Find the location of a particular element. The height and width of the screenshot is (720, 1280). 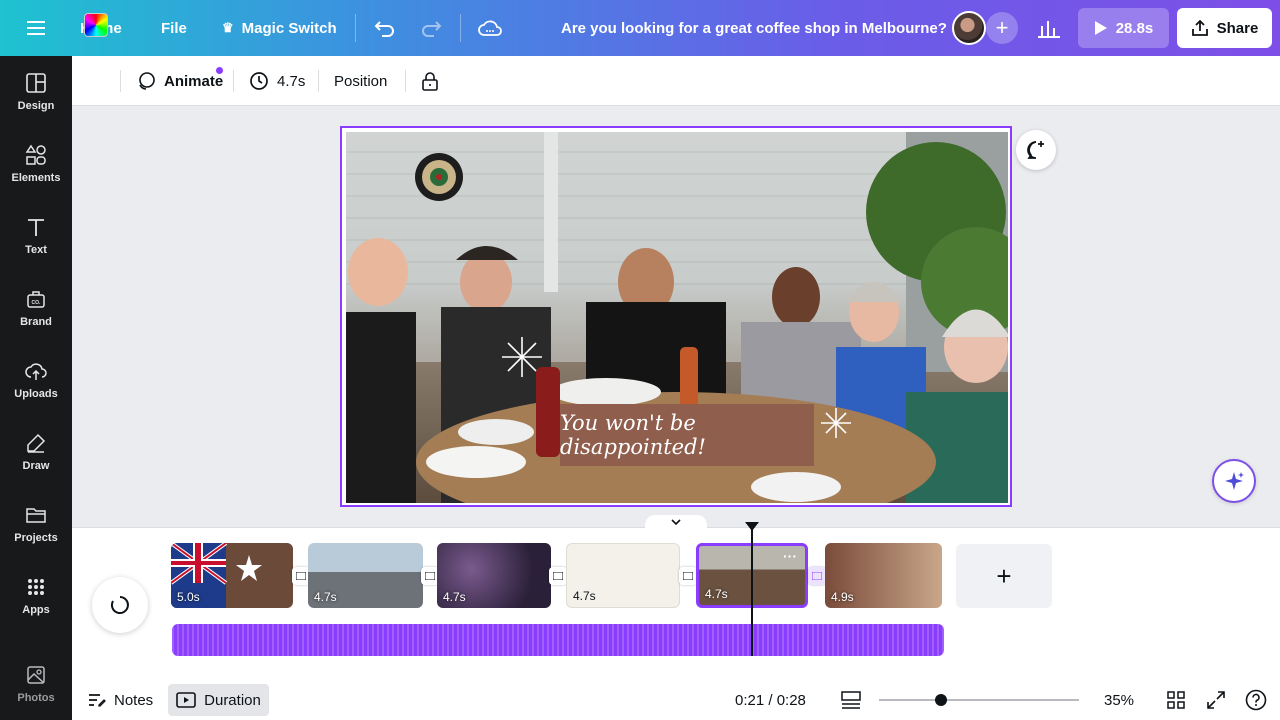

sidebar-label: Design is located at coordinates (36, 106).